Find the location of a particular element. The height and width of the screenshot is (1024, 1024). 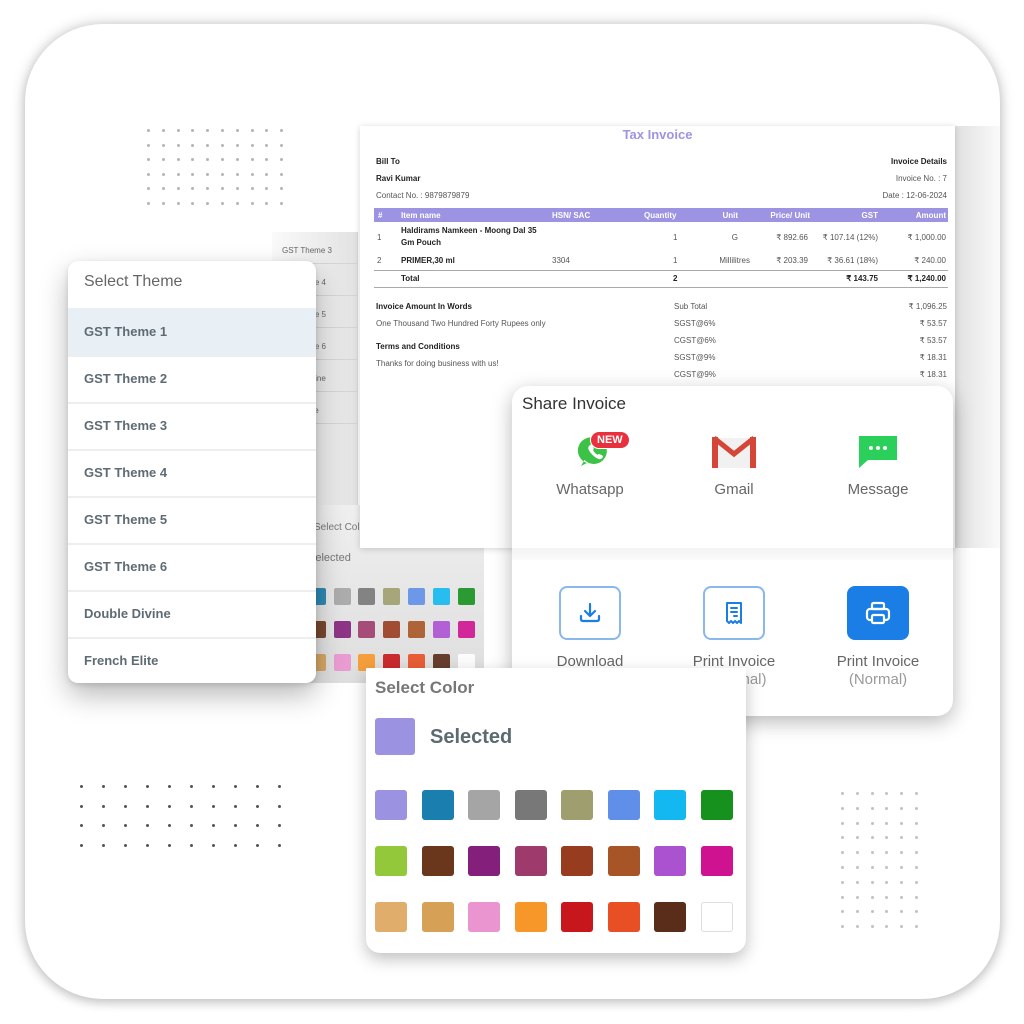

item-price: ₹ 892.66 is located at coordinates (792, 237).